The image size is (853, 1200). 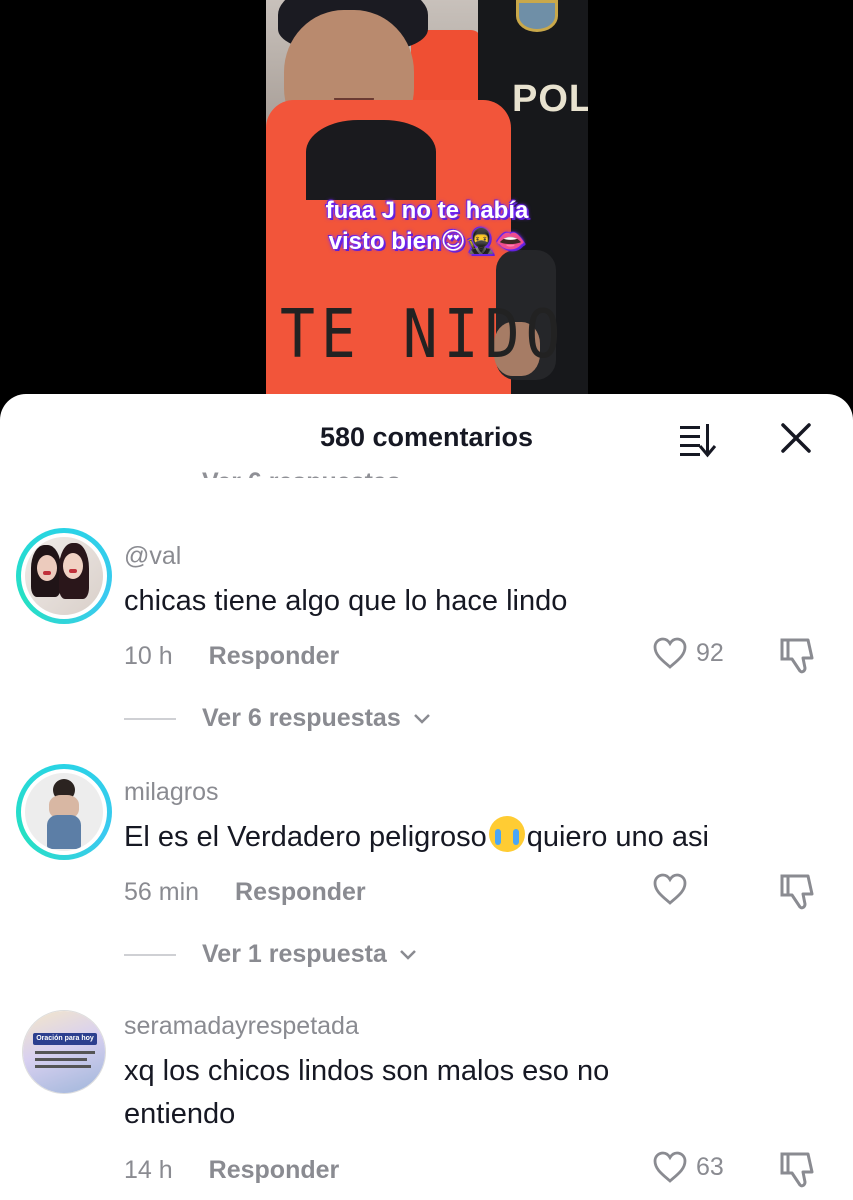 What do you see at coordinates (550, 99) in the screenshot?
I see `police-label: POL` at bounding box center [550, 99].